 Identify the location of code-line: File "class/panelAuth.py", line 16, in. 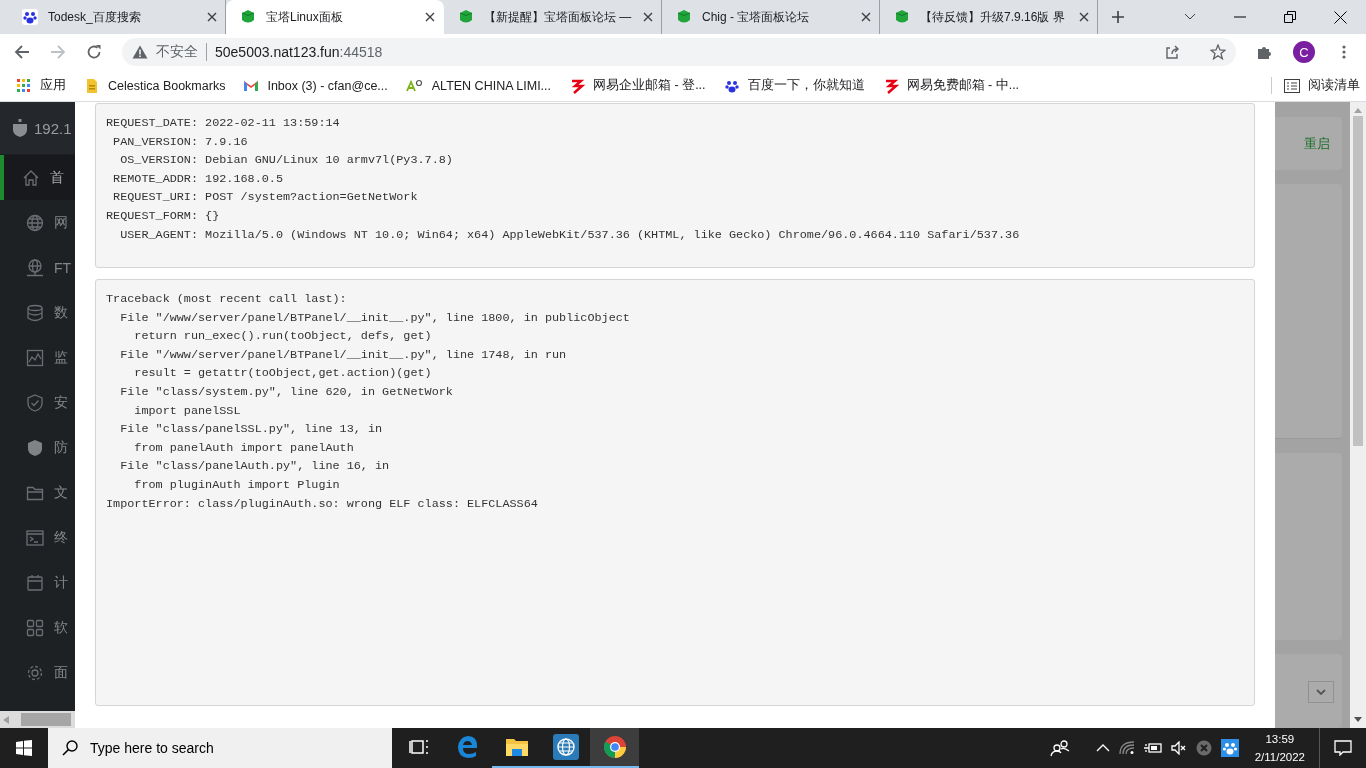
(254, 466).